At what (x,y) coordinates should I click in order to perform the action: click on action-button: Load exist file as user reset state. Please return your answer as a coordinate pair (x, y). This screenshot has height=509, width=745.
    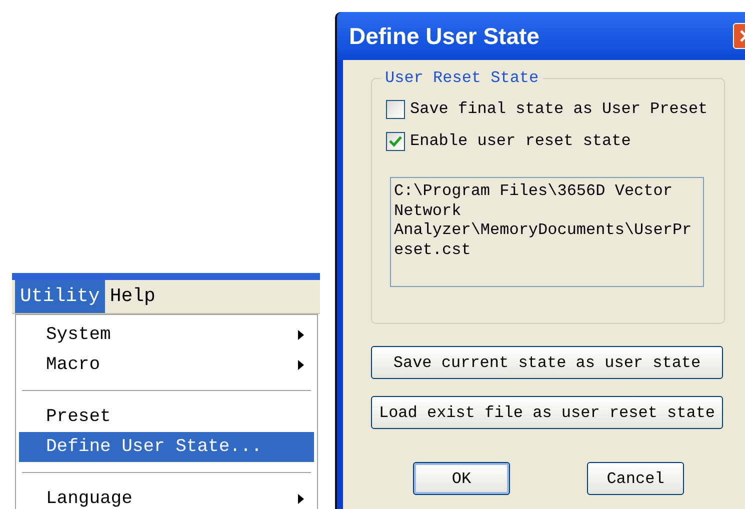
    Looking at the image, I should click on (547, 412).